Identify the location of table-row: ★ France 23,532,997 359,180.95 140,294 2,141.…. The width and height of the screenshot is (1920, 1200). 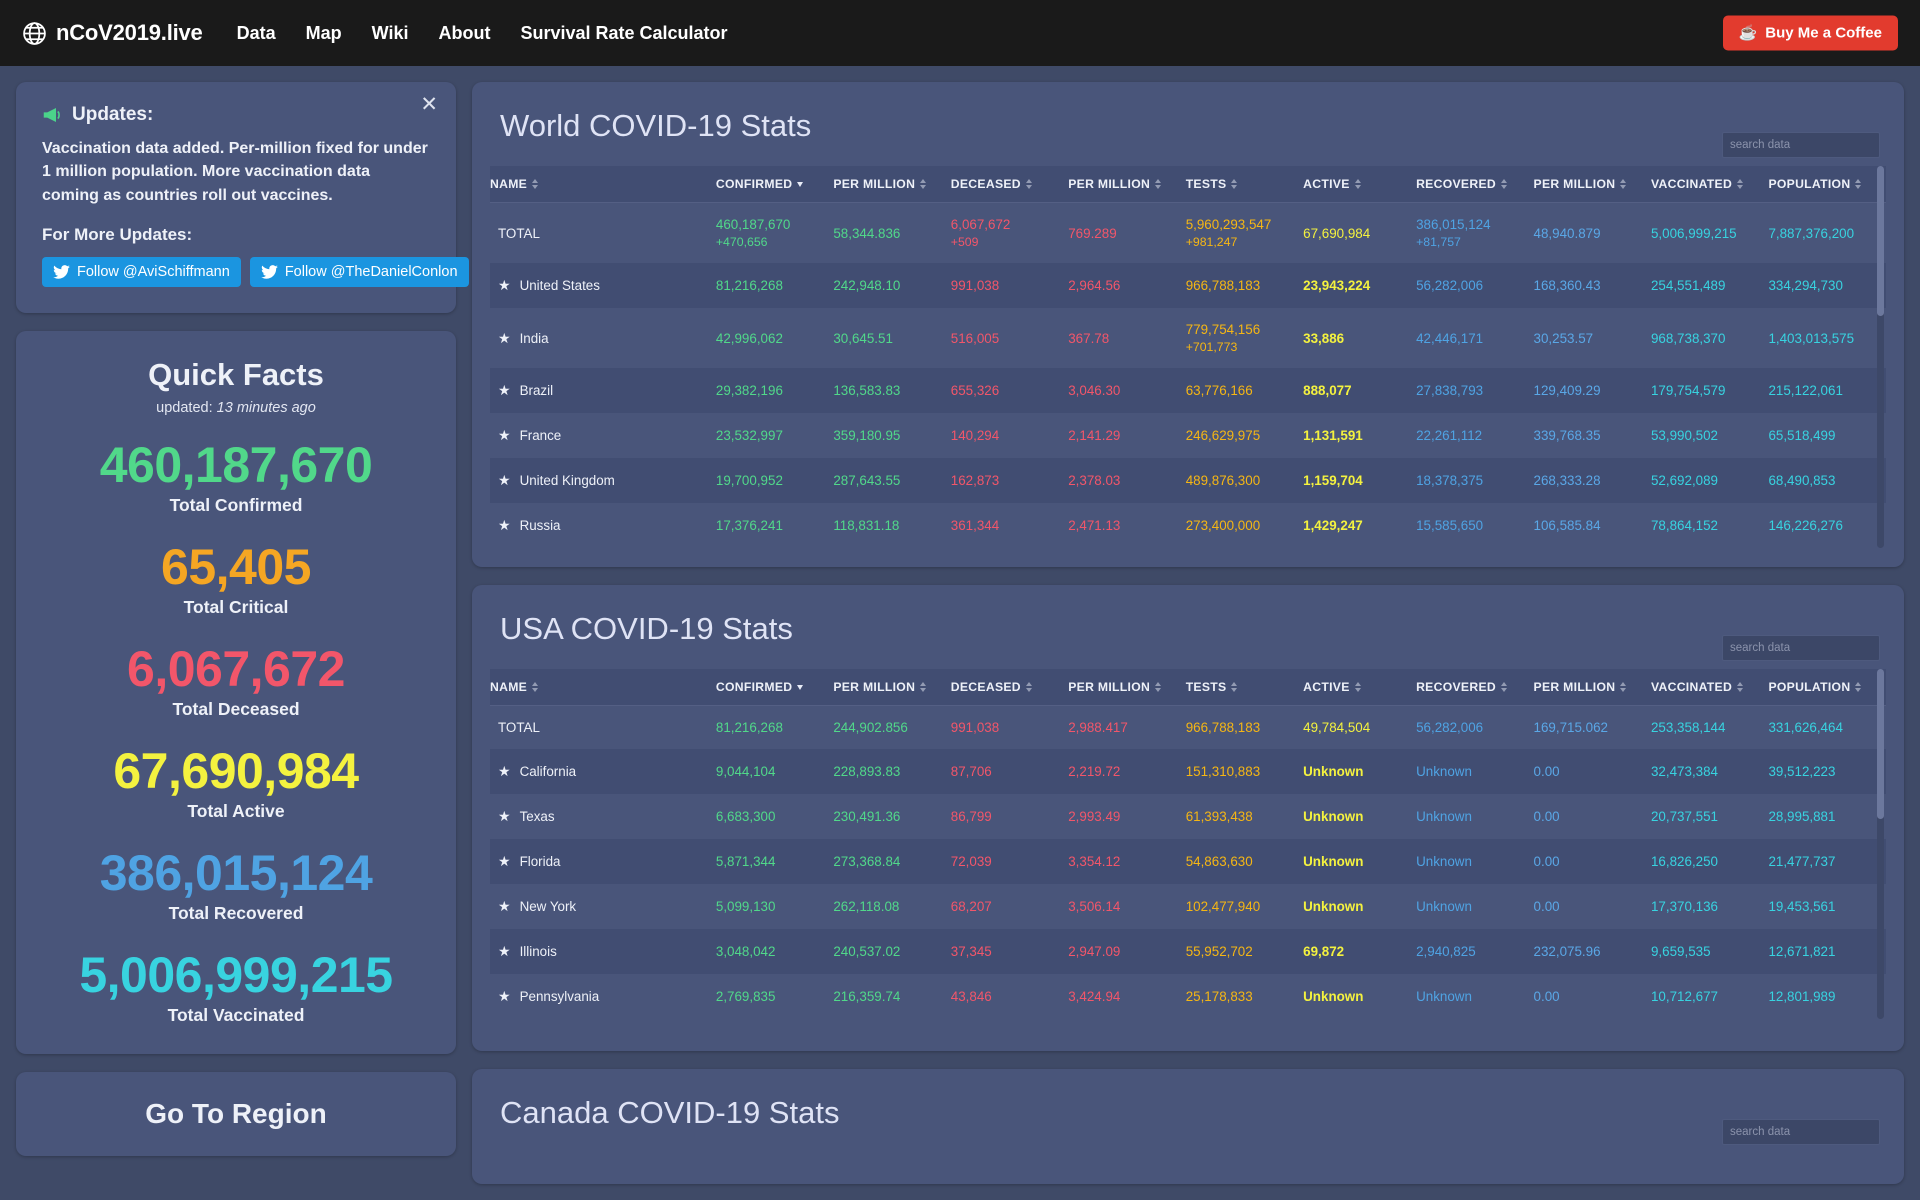
(1188, 435).